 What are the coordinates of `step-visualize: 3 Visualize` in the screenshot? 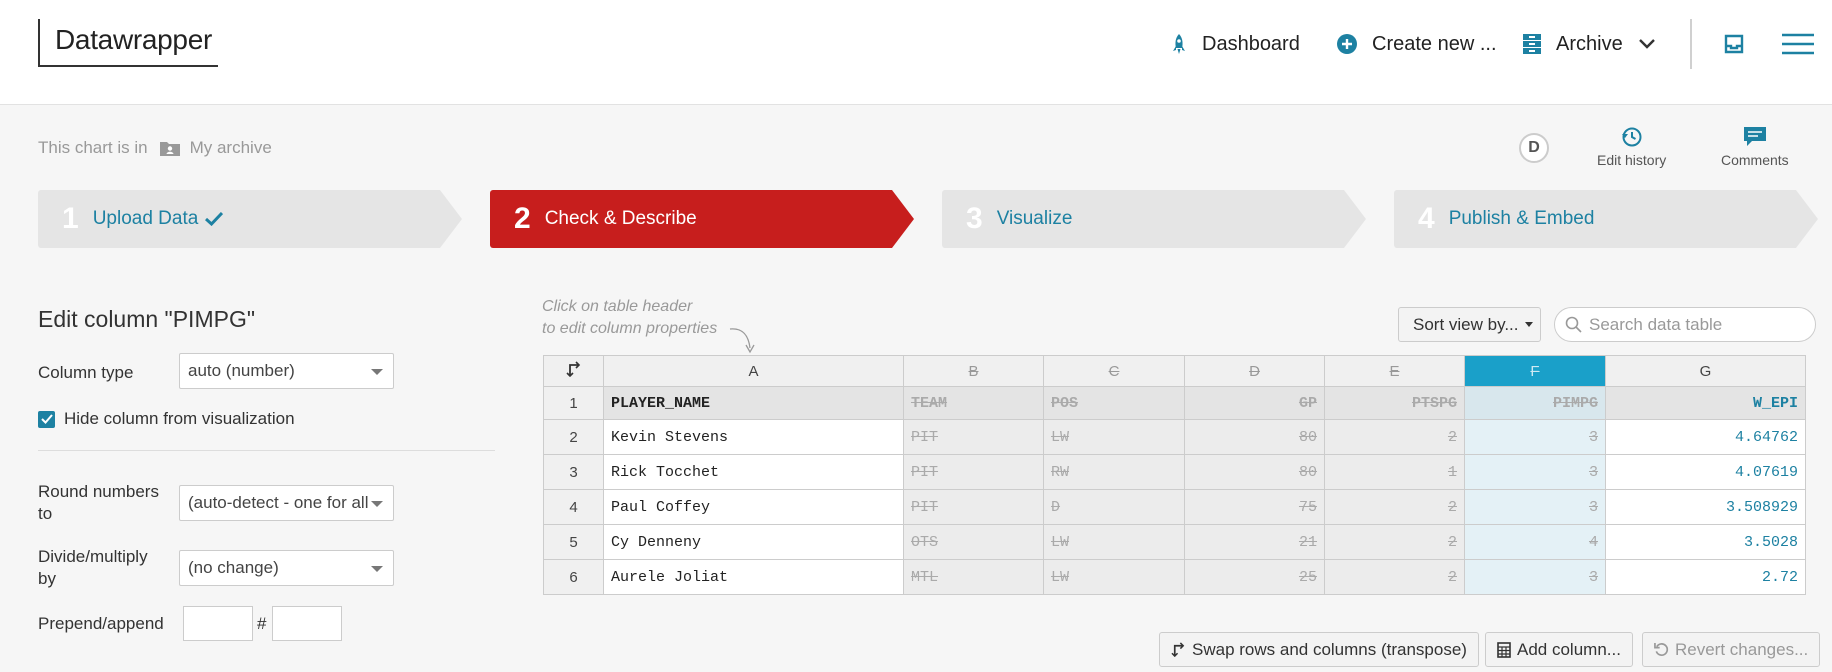 It's located at (1154, 219).